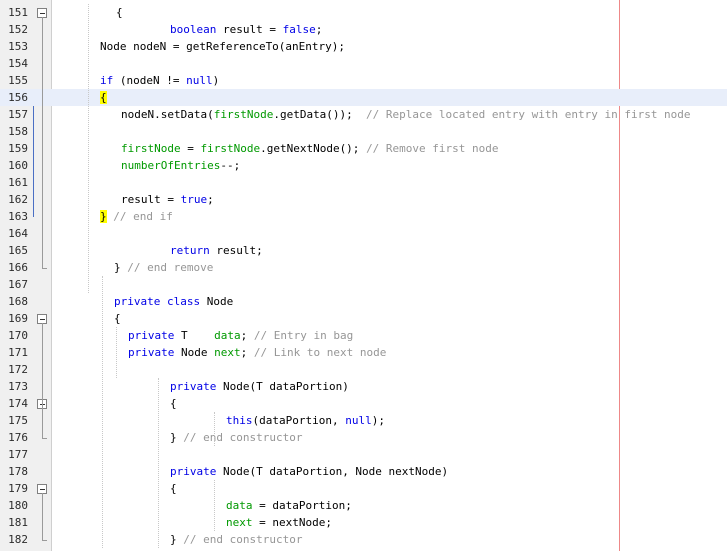  Describe the element at coordinates (107, 80) in the screenshot. I see `code-token: if` at that location.